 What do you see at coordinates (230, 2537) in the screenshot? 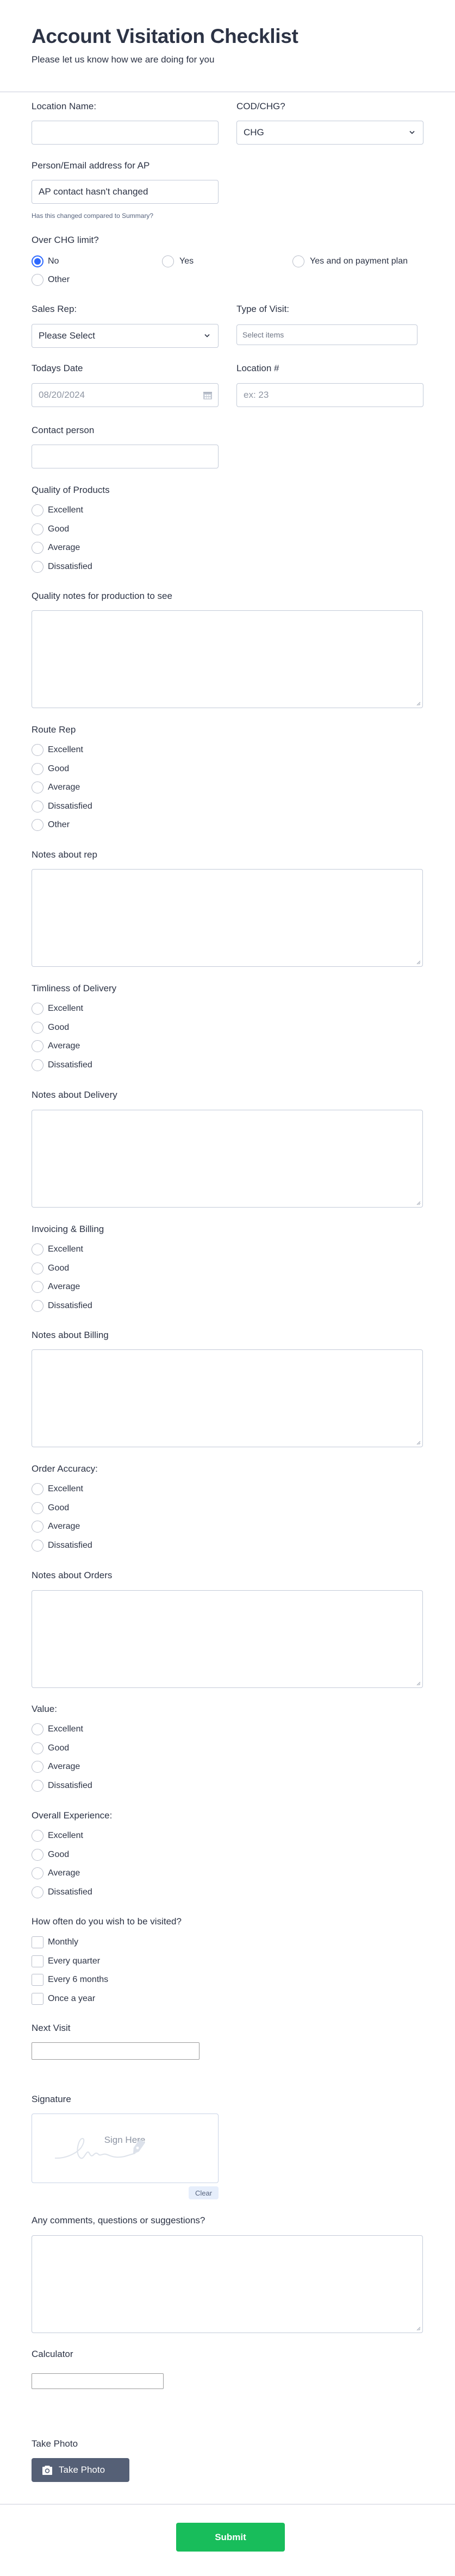
I see `submit-button: Submit` at bounding box center [230, 2537].